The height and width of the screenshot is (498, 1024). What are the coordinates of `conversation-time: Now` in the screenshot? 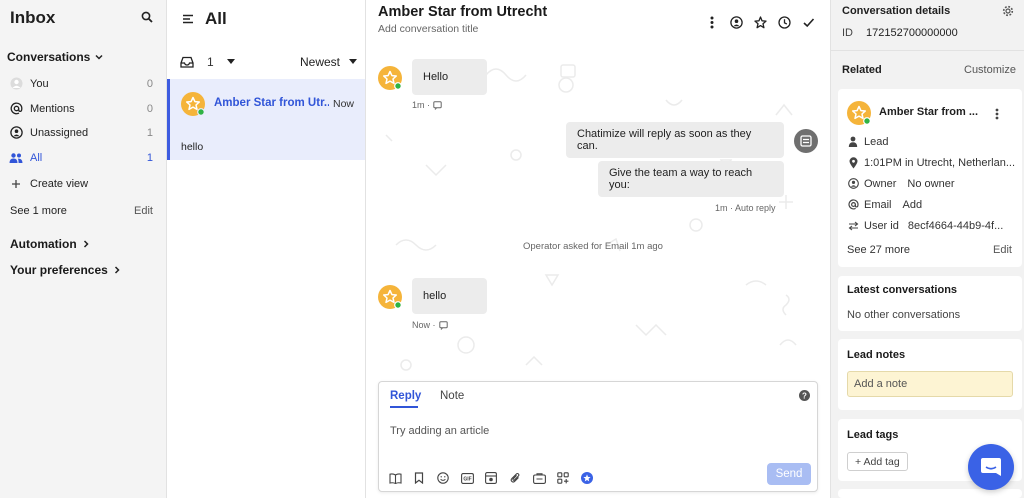 It's located at (344, 104).